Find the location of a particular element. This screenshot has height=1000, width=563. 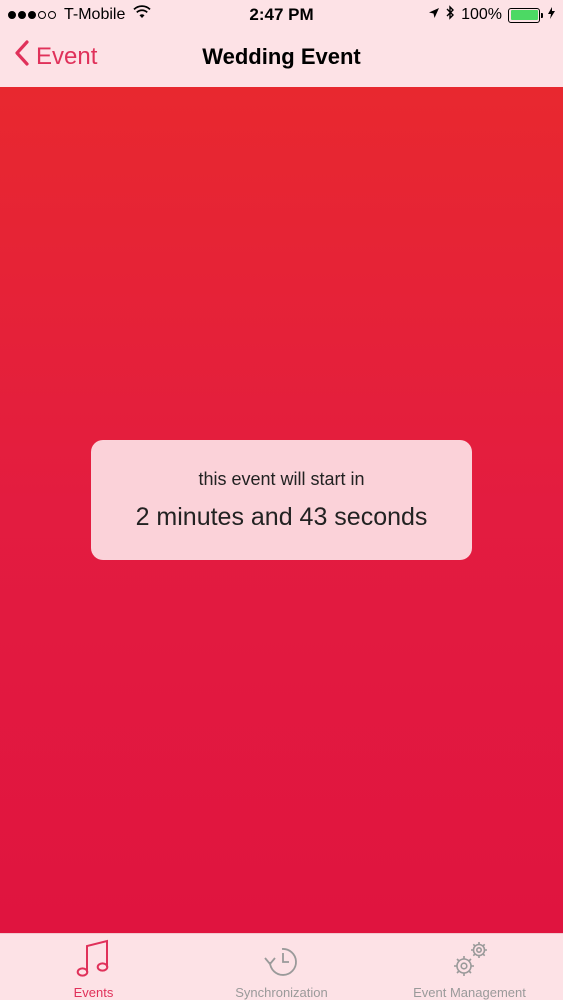

tab-synchronization: Synchronization is located at coordinates (281, 967).